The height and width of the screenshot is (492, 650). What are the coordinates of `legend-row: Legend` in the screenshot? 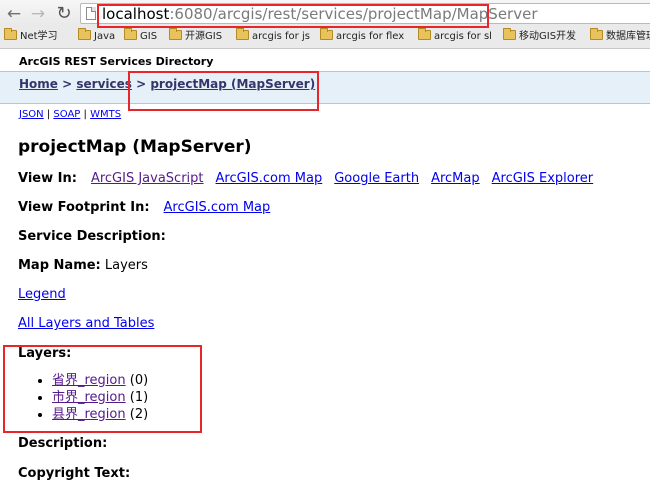 It's located at (42, 294).